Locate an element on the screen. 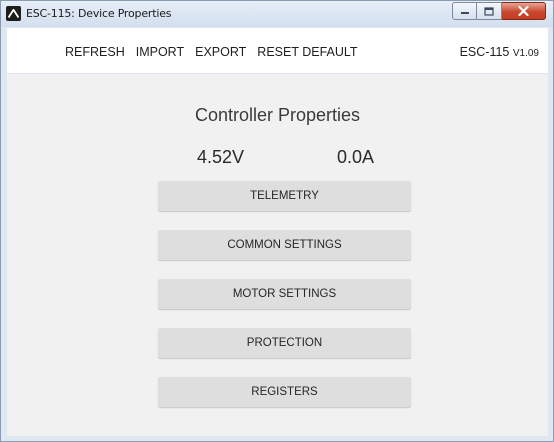 The width and height of the screenshot is (554, 442). title-bar: ESC-115: Device Properties is located at coordinates (277, 14).